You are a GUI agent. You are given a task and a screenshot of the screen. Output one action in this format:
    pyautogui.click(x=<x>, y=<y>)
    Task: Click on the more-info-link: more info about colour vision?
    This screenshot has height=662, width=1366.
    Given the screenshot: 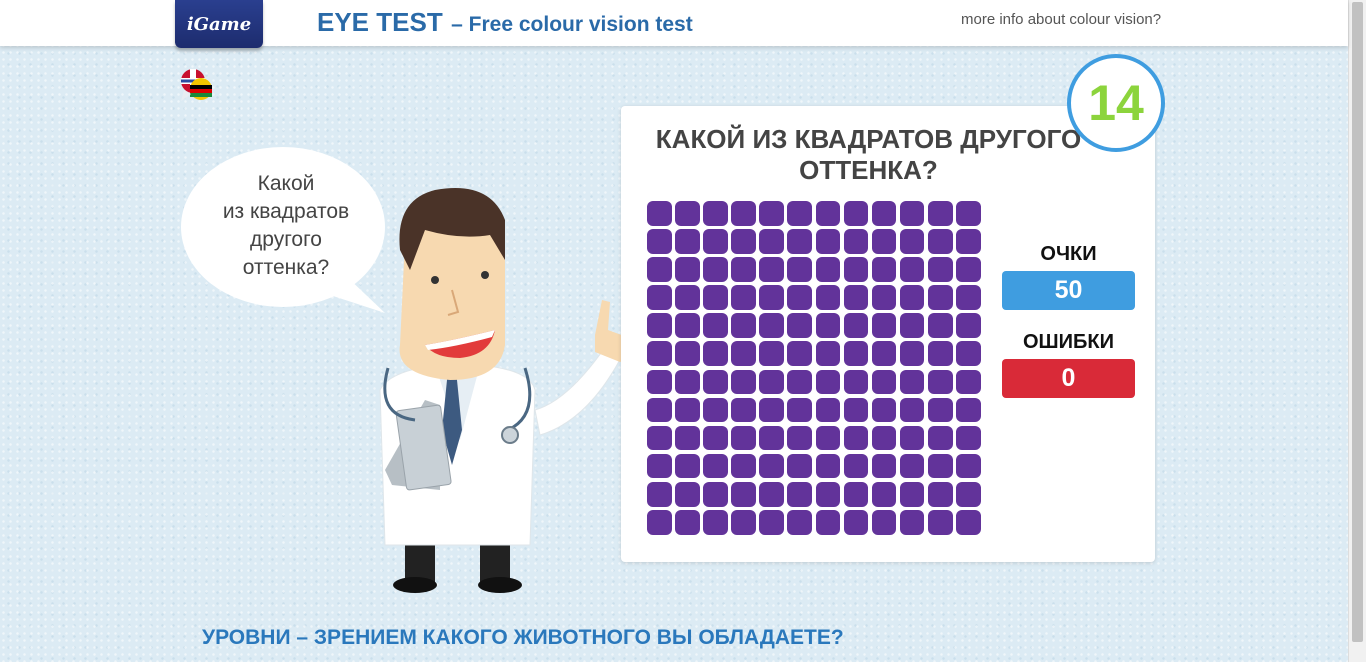 What is the action you would take?
    pyautogui.click(x=1061, y=19)
    